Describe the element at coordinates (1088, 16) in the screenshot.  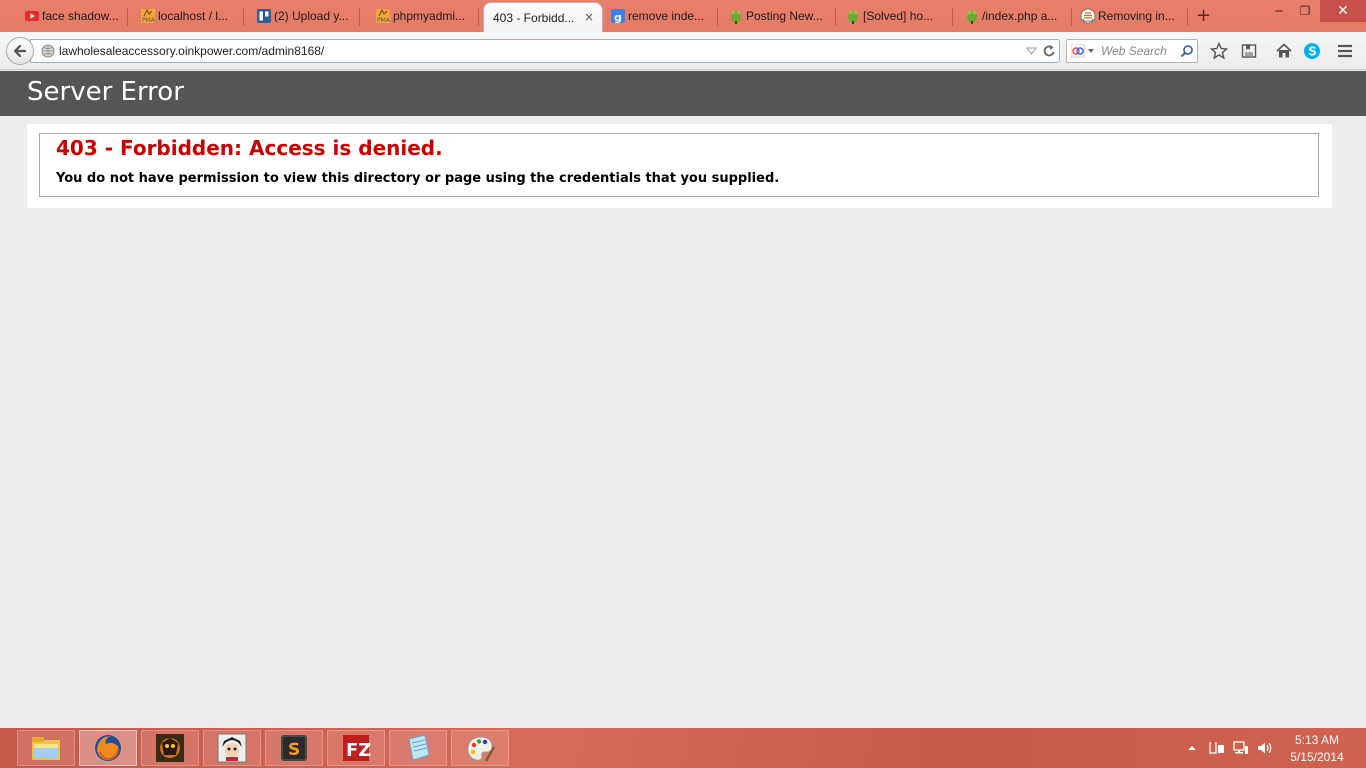
I see `stack-icon` at that location.